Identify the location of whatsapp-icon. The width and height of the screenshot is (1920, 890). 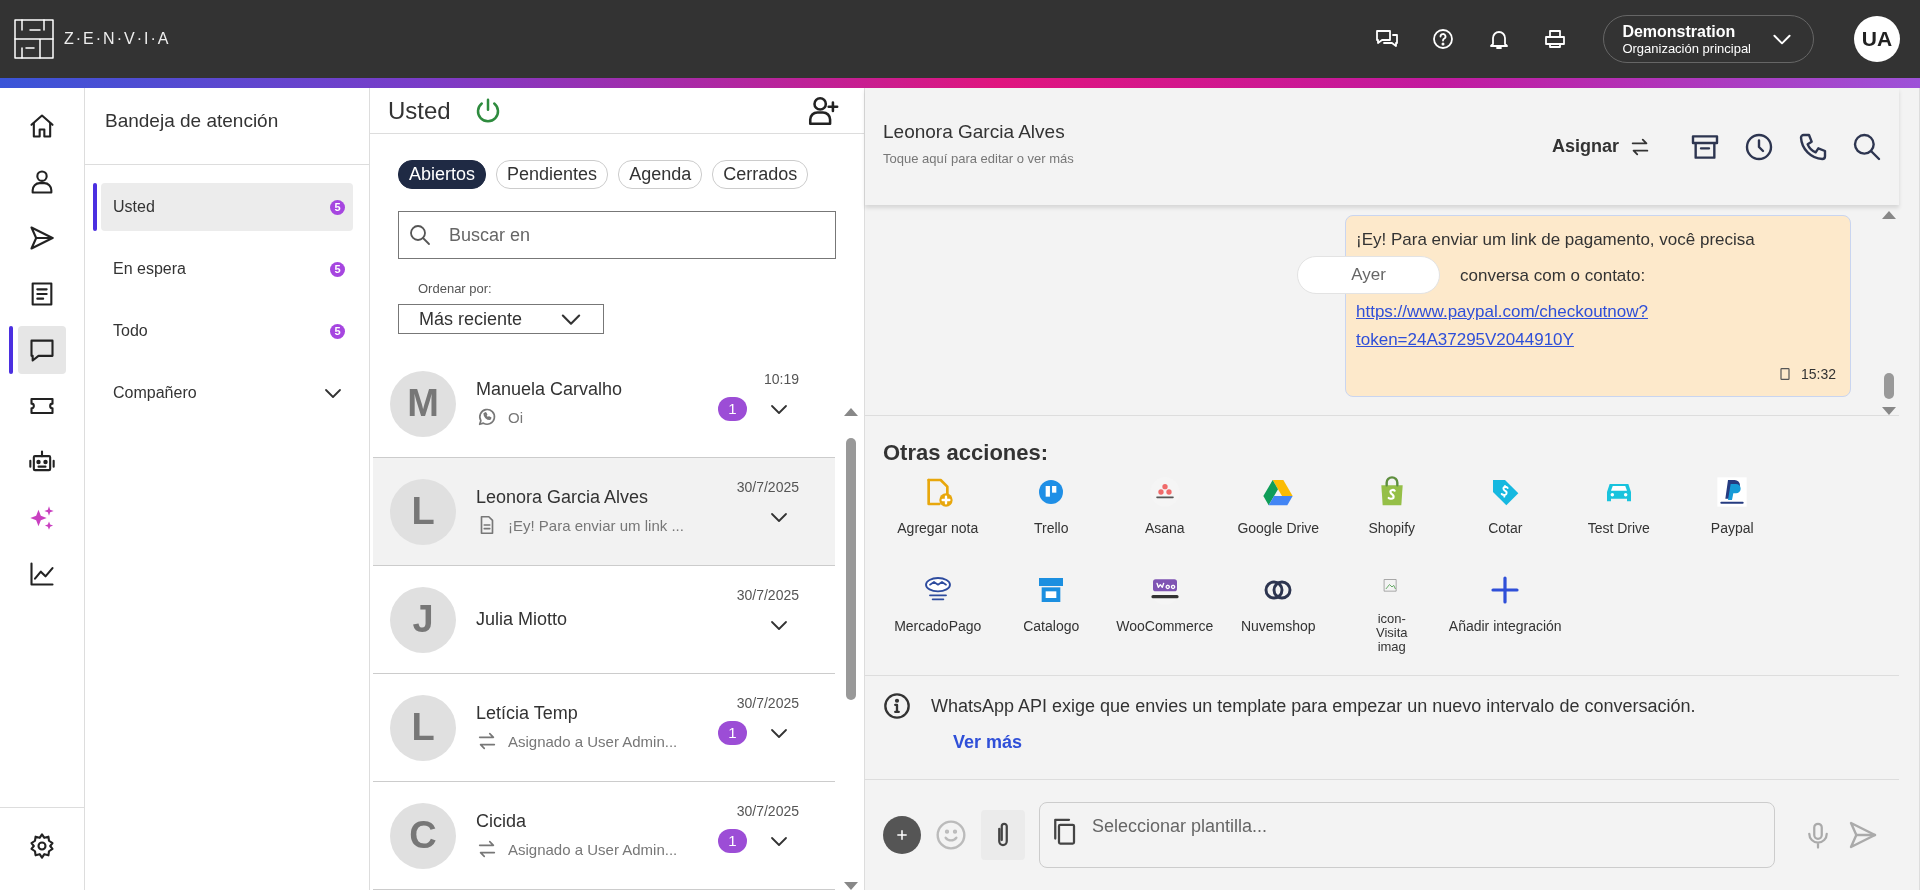
(487, 417).